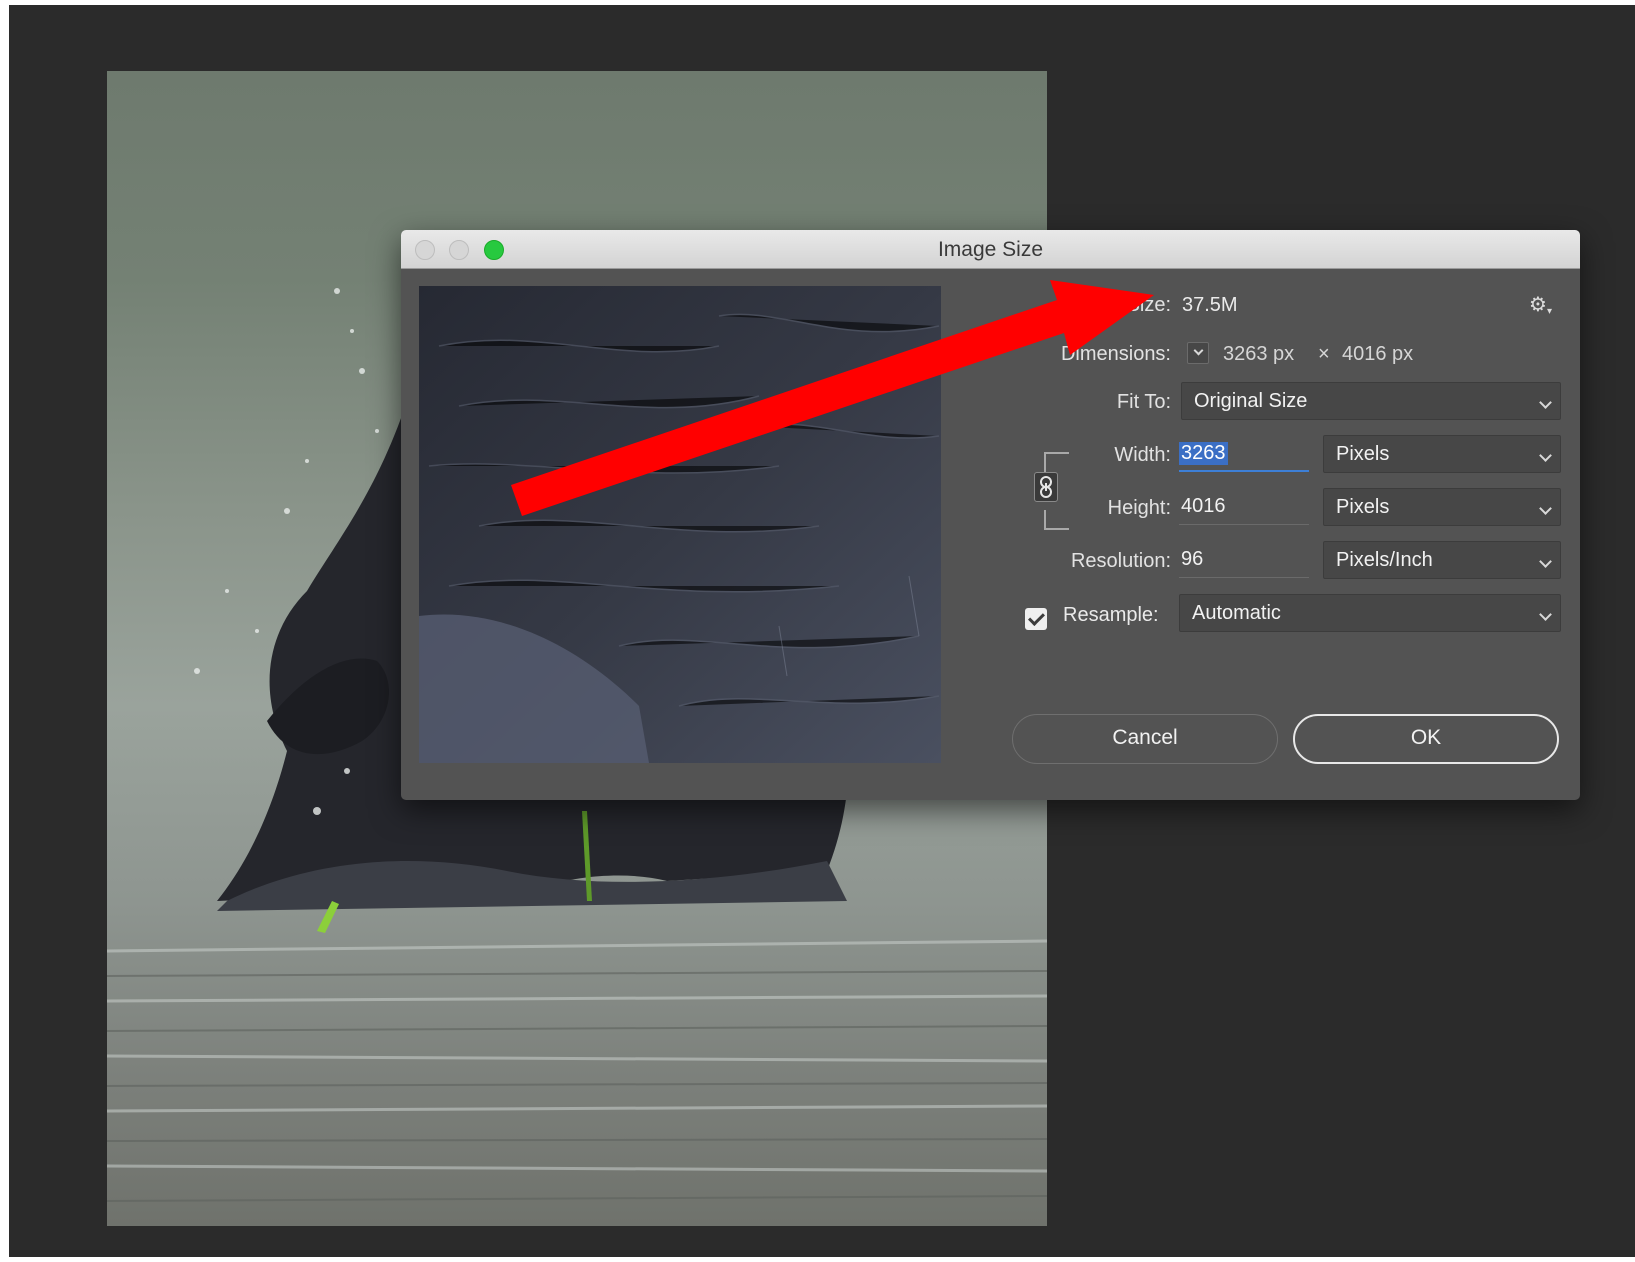 The width and height of the screenshot is (1635, 1262). I want to click on dimensions-units-dropdown, so click(1198, 353).